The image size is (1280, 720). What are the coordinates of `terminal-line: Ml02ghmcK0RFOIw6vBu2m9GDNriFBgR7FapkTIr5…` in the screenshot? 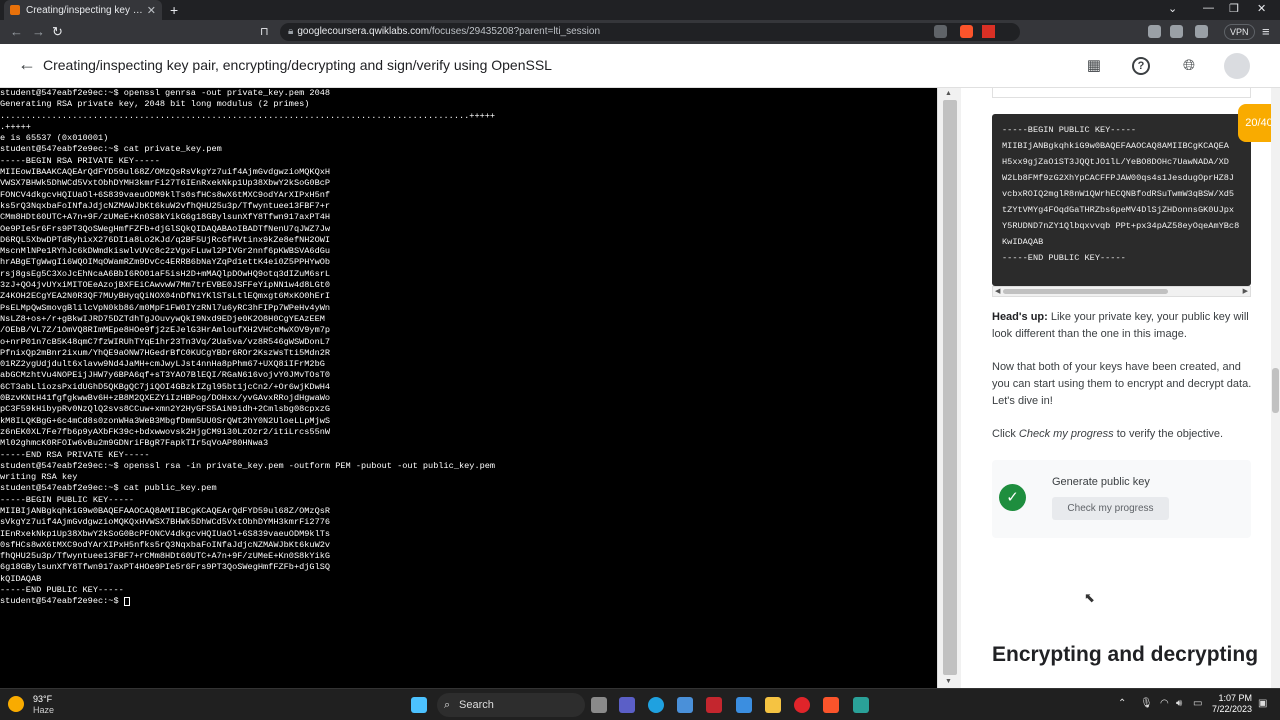 It's located at (134, 443).